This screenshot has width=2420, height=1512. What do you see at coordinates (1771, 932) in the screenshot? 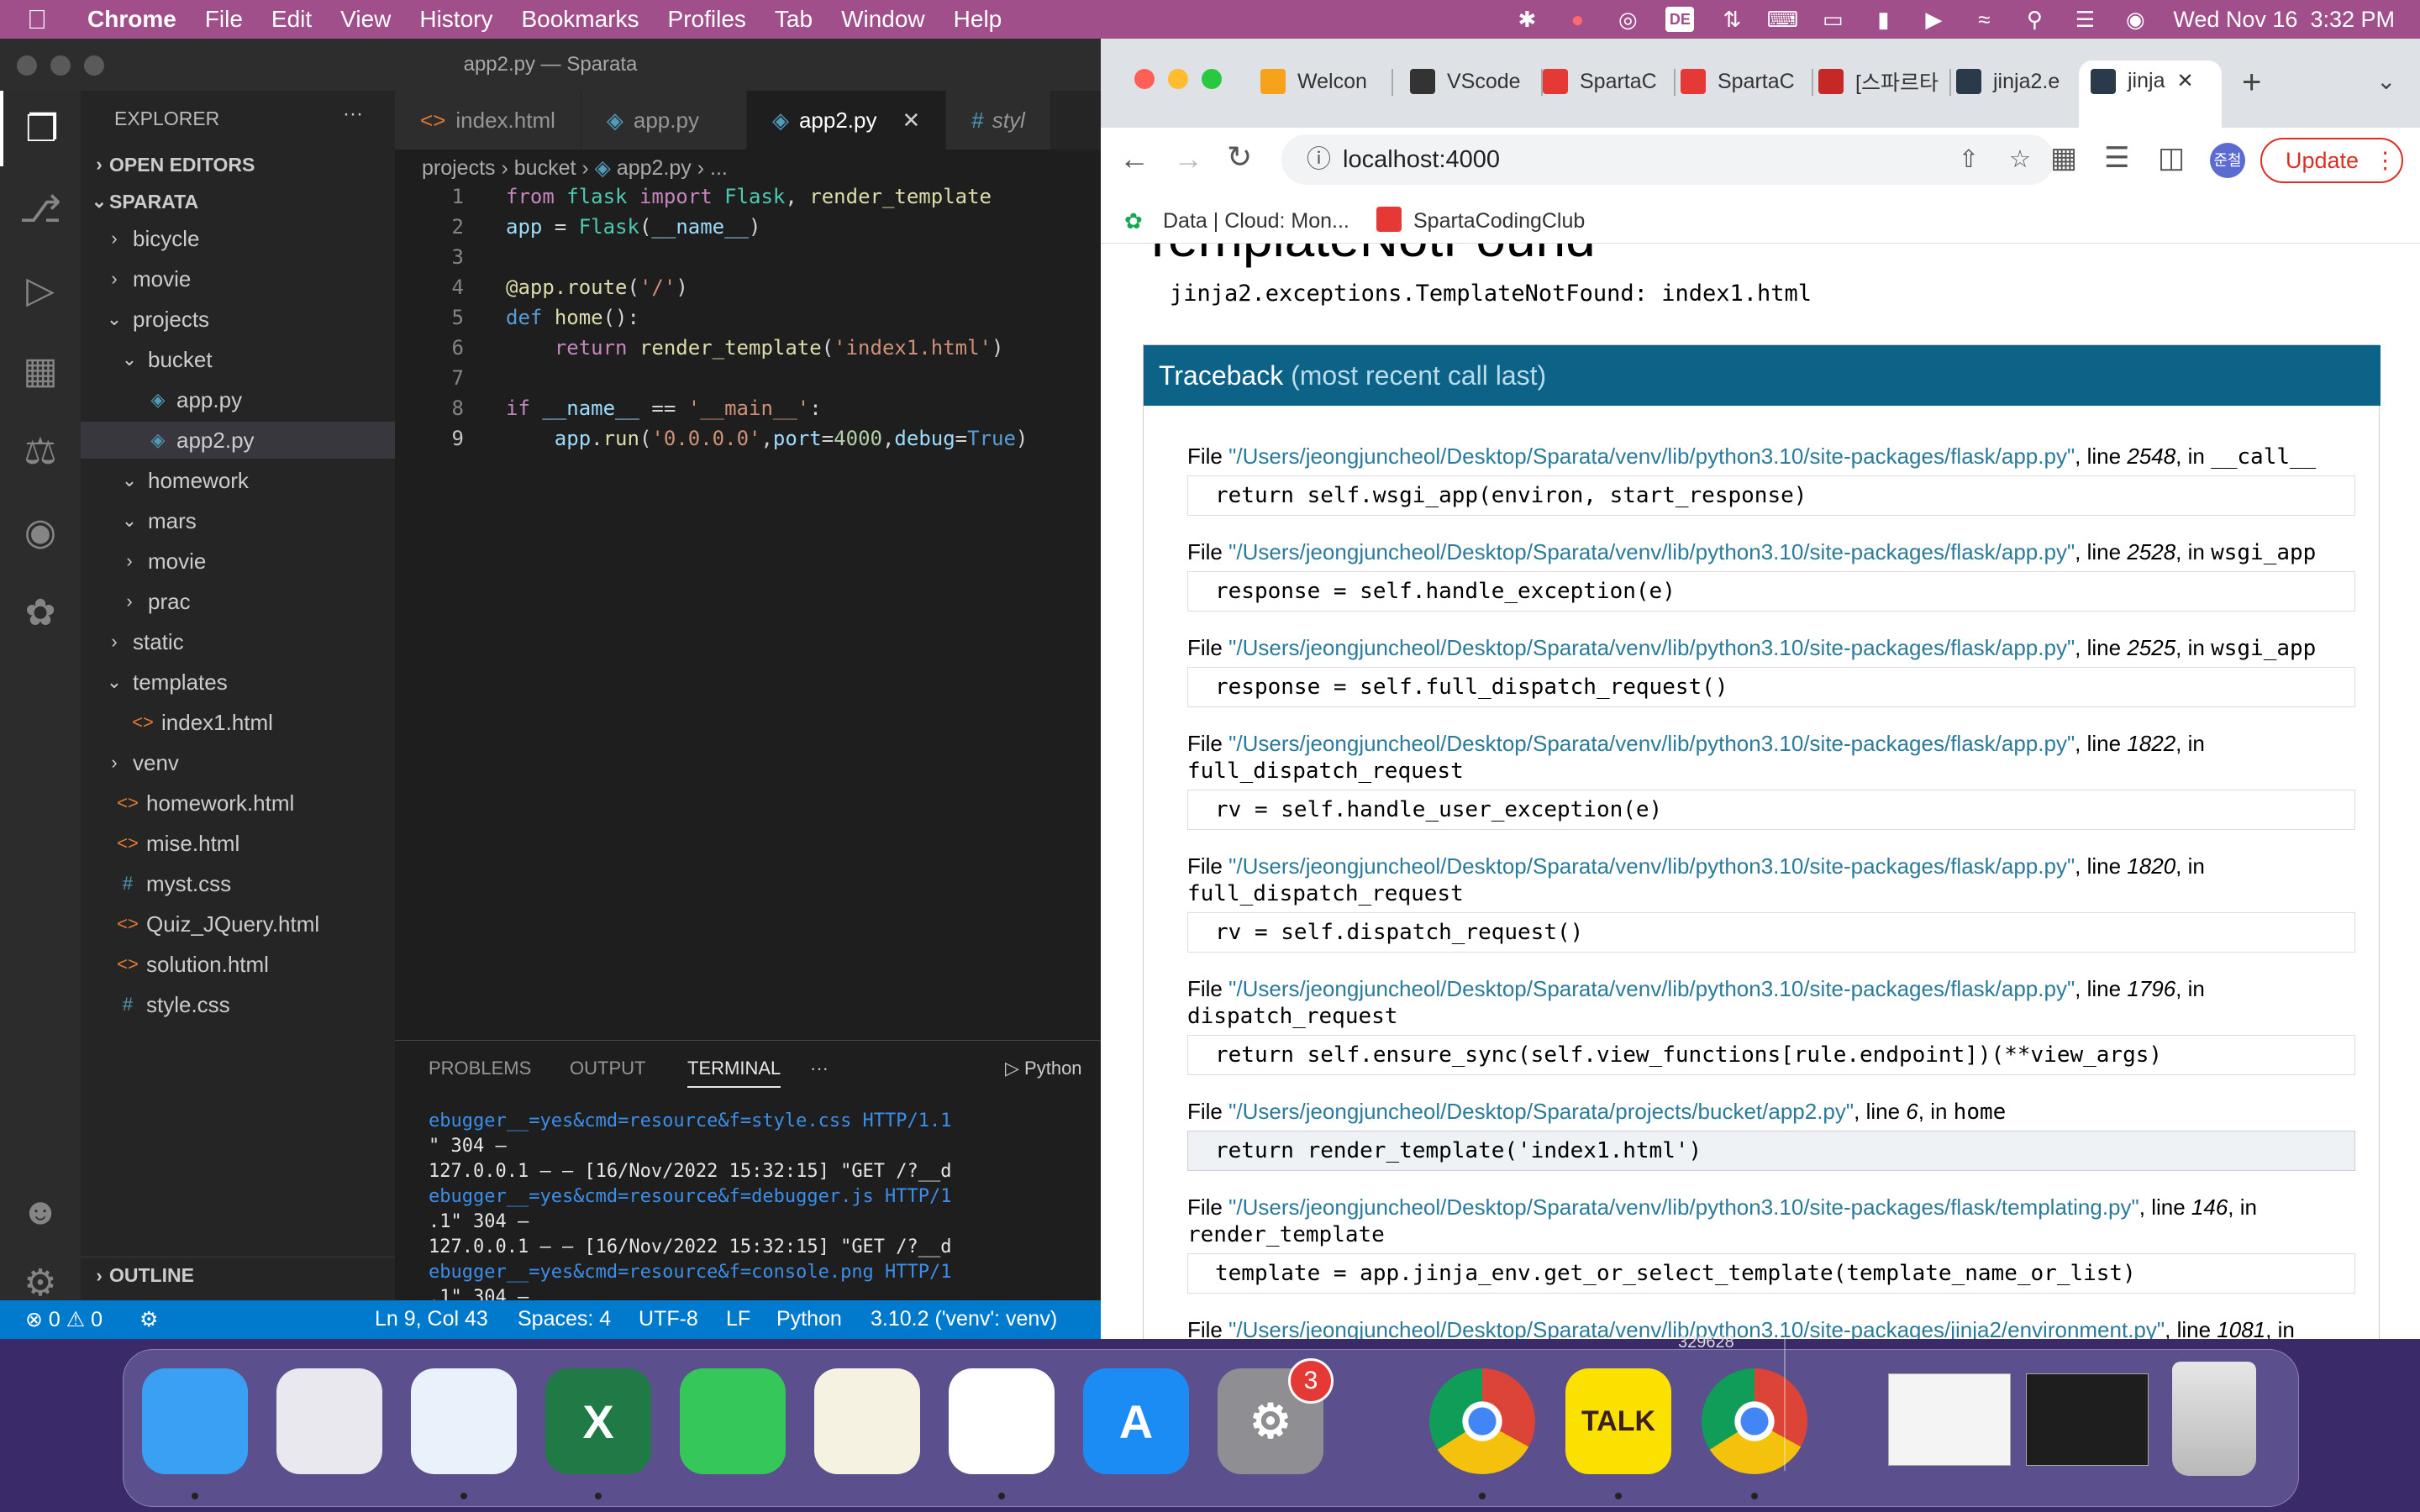
I see `frame-source-line: rv = self.dispatch_request()` at bounding box center [1771, 932].